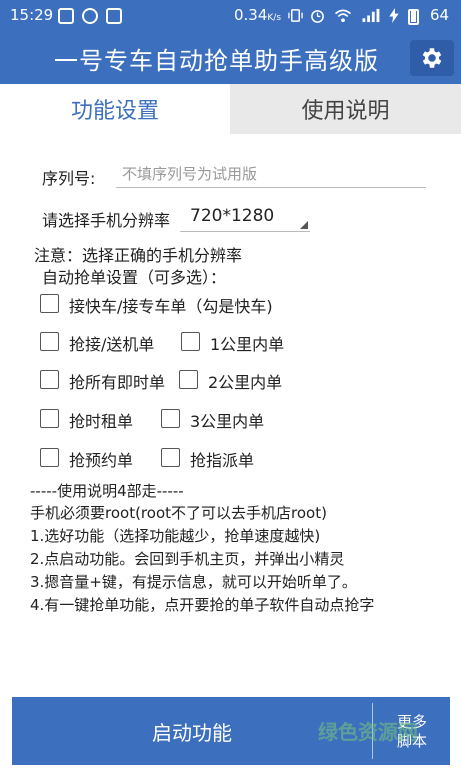 The width and height of the screenshot is (461, 768). I want to click on image-notification-icon, so click(66, 16).